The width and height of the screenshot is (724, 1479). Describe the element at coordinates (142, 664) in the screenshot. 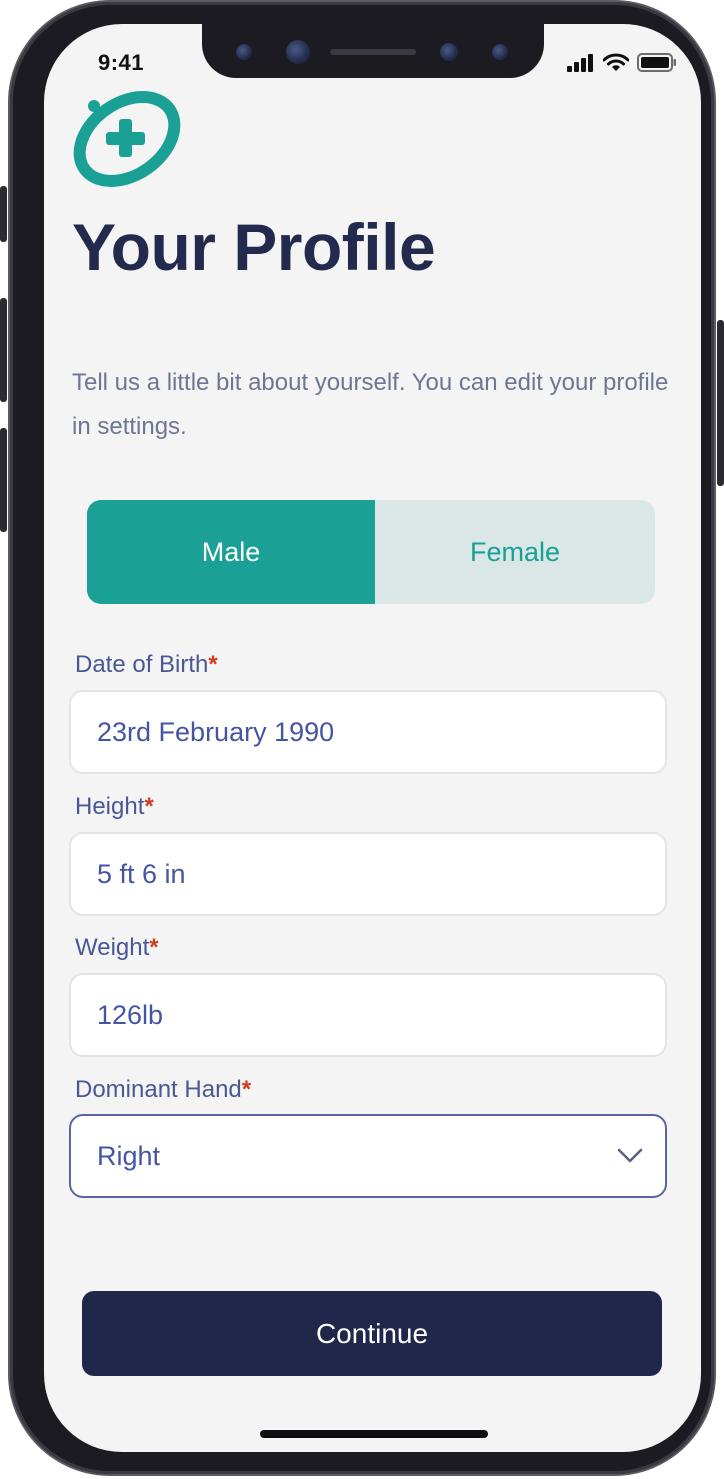

I see `dob-label-text: Date of Birth` at that location.